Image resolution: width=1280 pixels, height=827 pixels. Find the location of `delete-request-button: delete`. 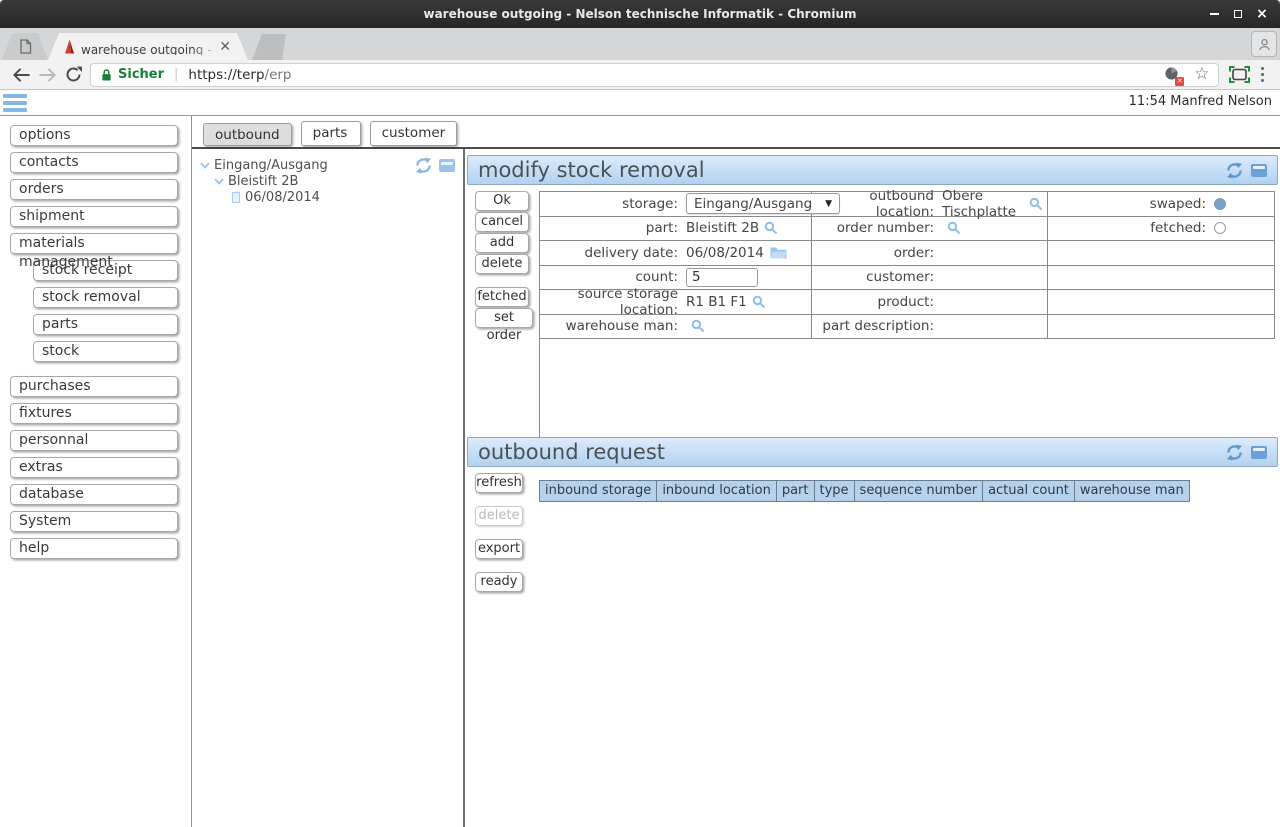

delete-request-button: delete is located at coordinates (499, 516).